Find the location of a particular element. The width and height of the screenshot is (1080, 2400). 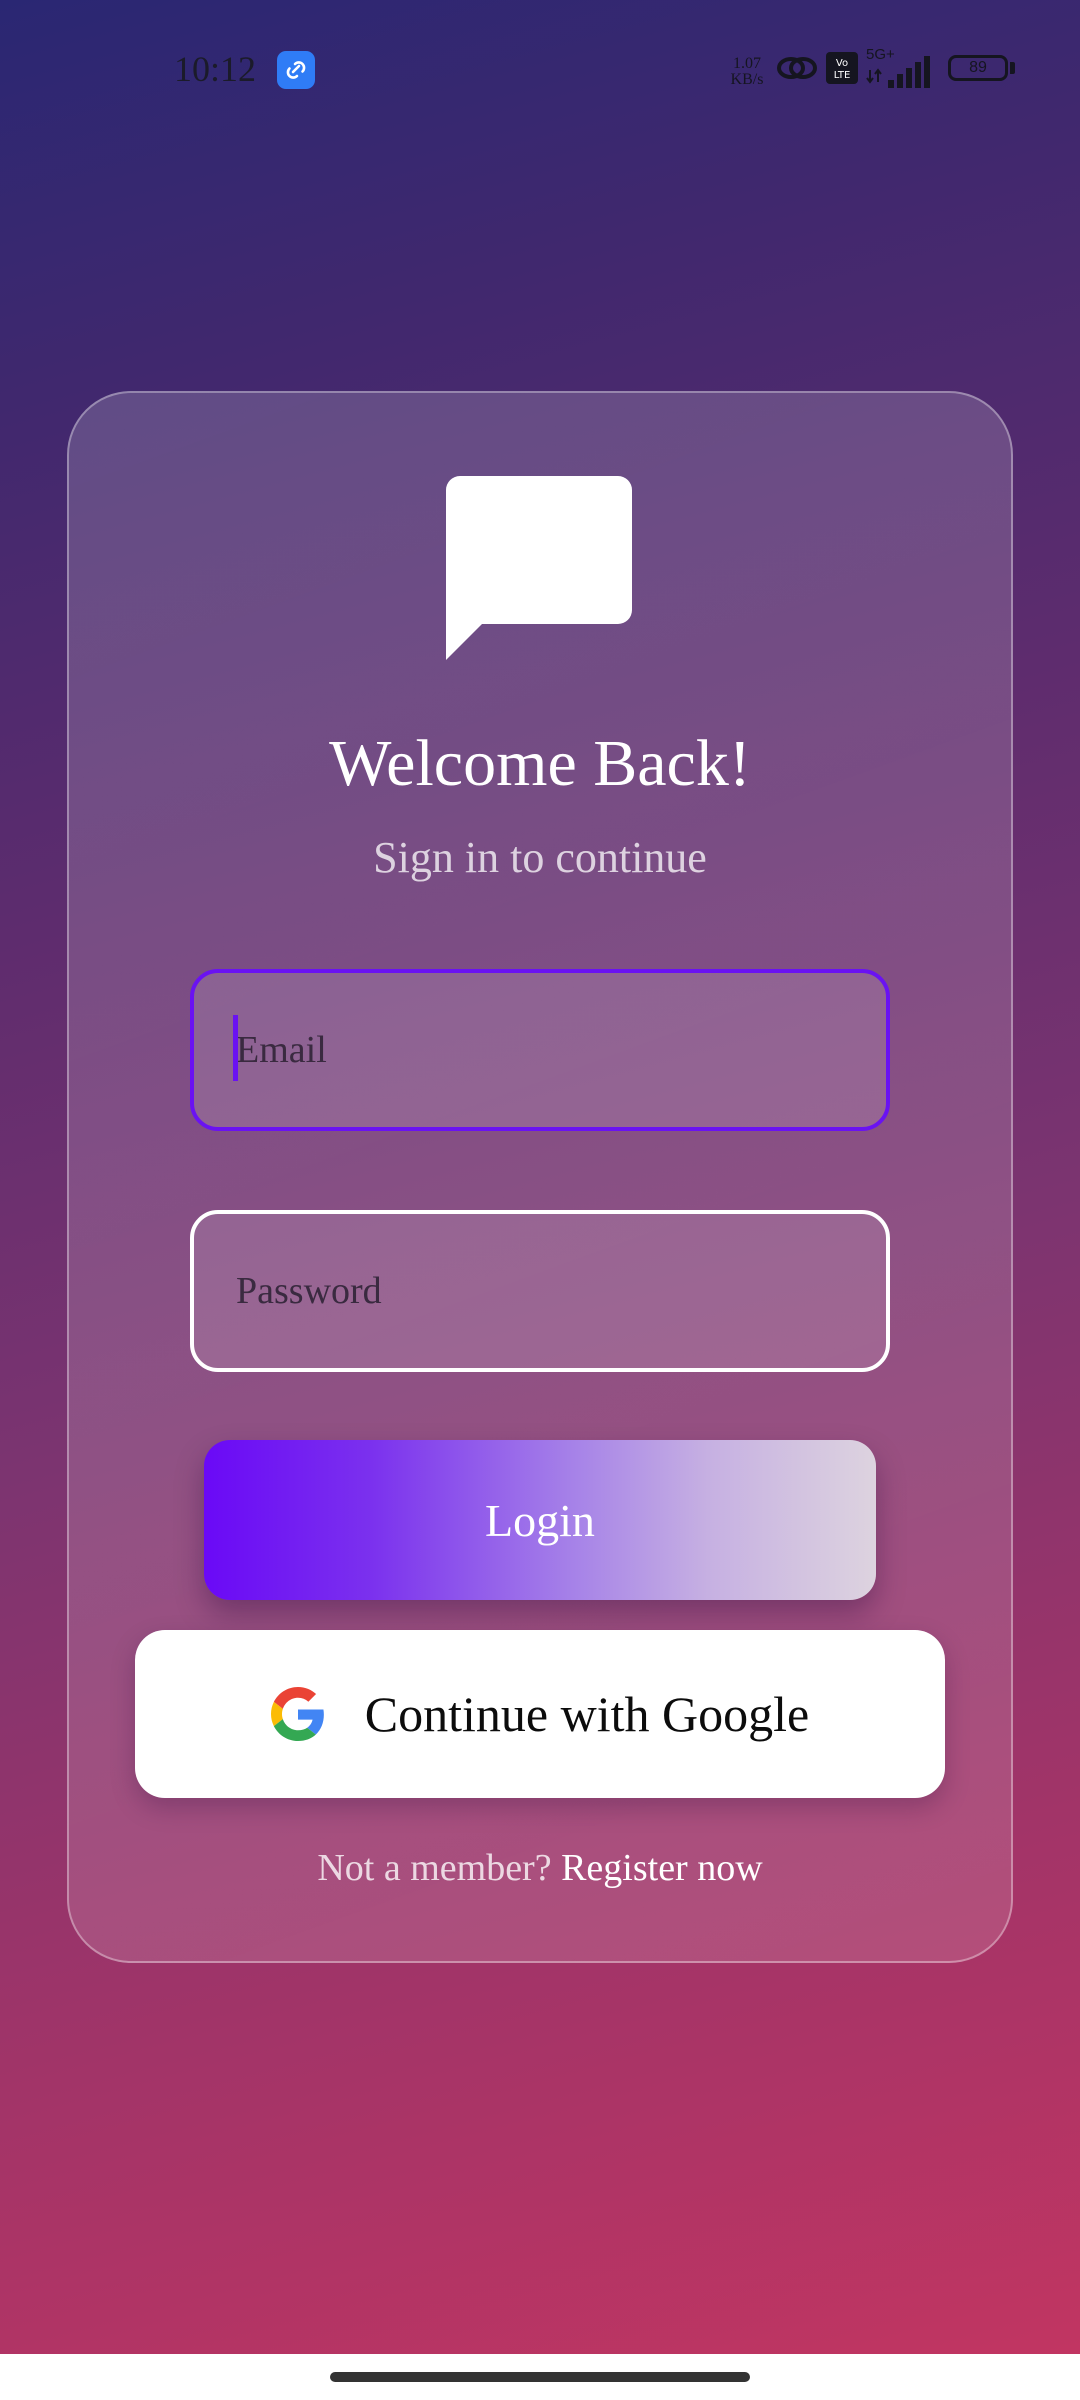

network-speed-value: 1.07 is located at coordinates (747, 63).